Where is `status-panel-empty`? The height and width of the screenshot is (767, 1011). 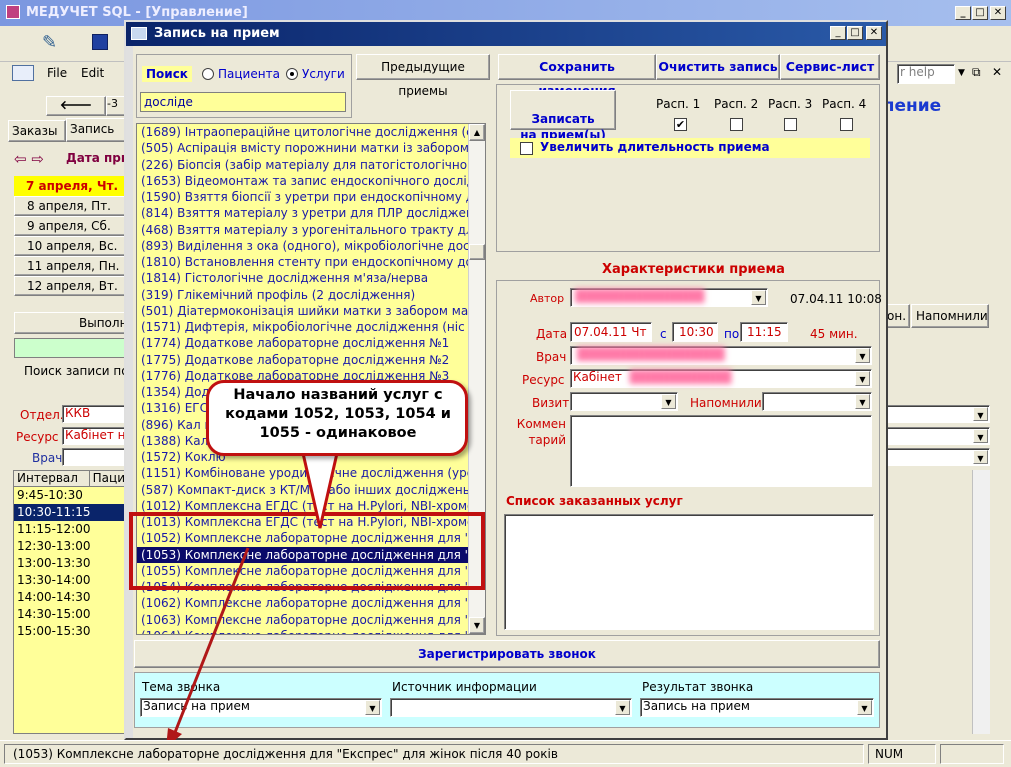 status-panel-empty is located at coordinates (972, 754).